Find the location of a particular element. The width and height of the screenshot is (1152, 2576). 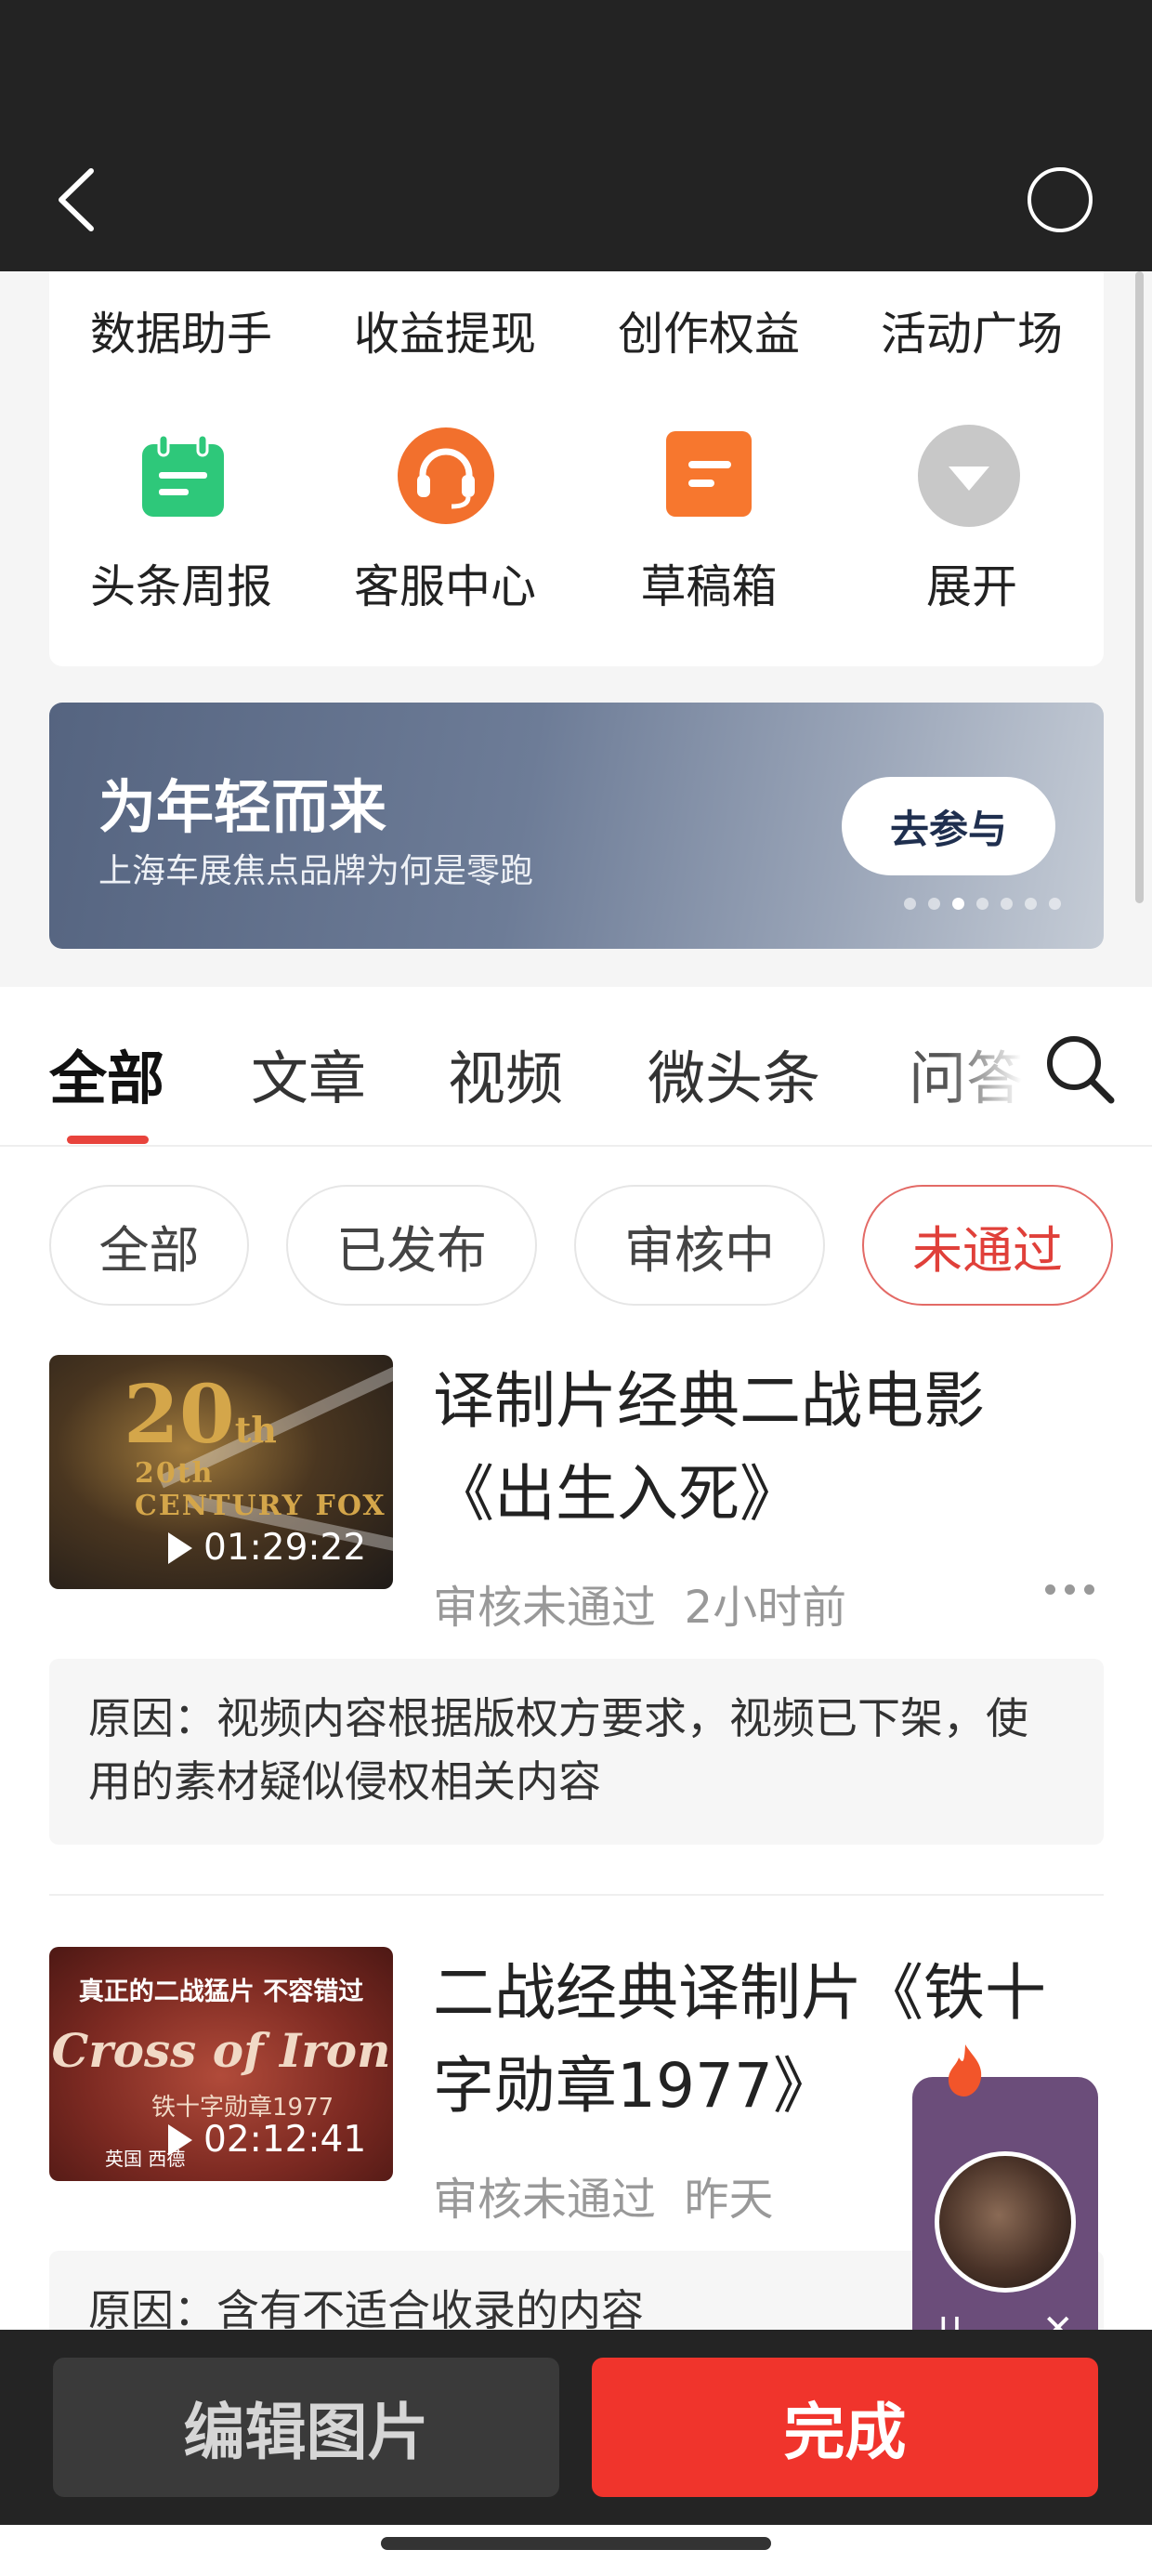

thumb-caption: 真正的二战猛片 不容错过 is located at coordinates (221, 1992).